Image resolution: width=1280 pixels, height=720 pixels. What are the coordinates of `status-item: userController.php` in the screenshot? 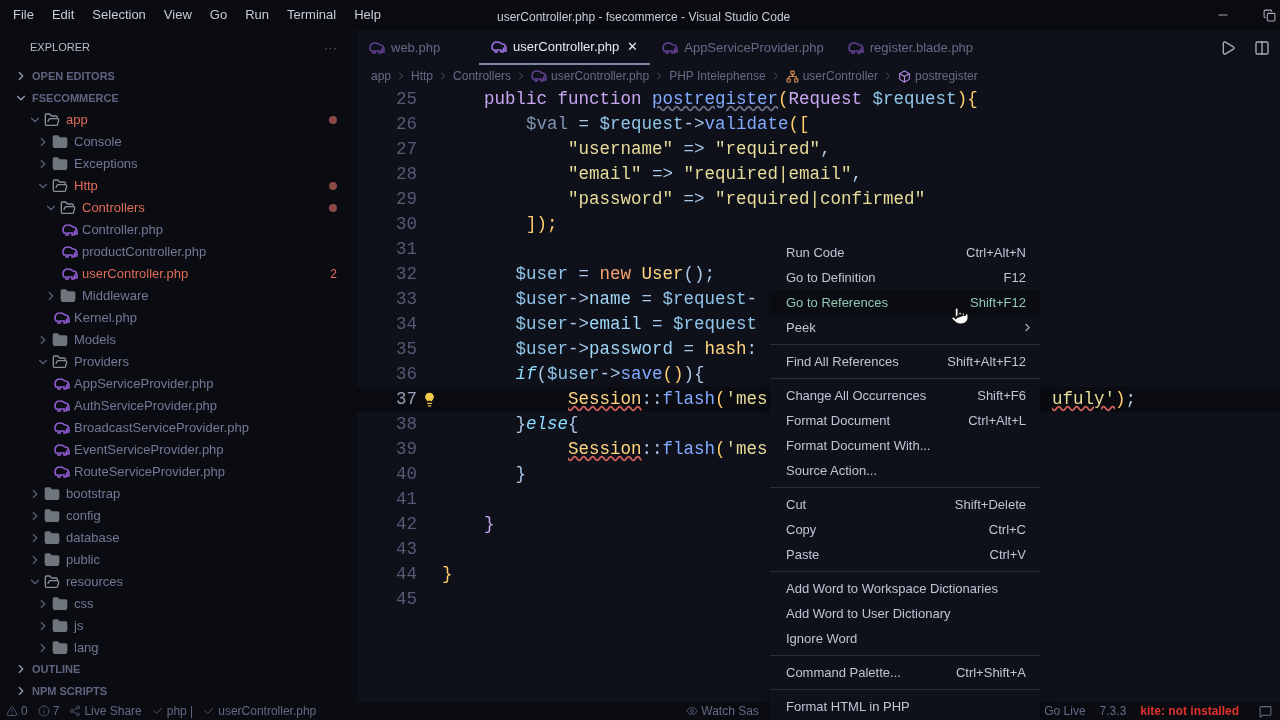 It's located at (260, 711).